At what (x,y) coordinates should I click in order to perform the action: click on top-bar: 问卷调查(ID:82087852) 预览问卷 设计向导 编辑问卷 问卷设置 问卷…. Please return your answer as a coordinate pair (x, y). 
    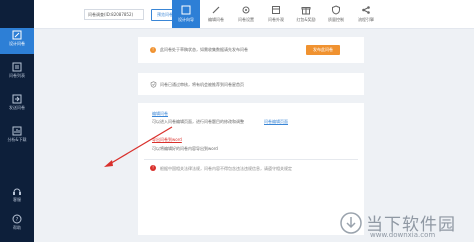
    Looking at the image, I should click on (254, 14).